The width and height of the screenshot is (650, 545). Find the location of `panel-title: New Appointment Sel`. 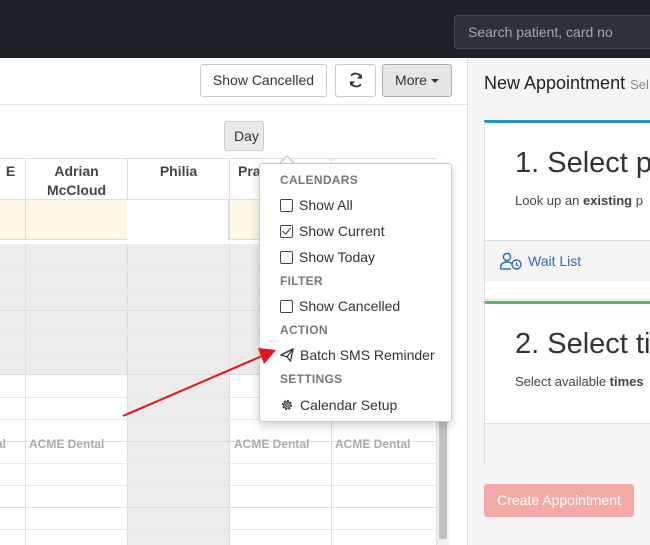

panel-title: New Appointment Sel is located at coordinates (566, 83).